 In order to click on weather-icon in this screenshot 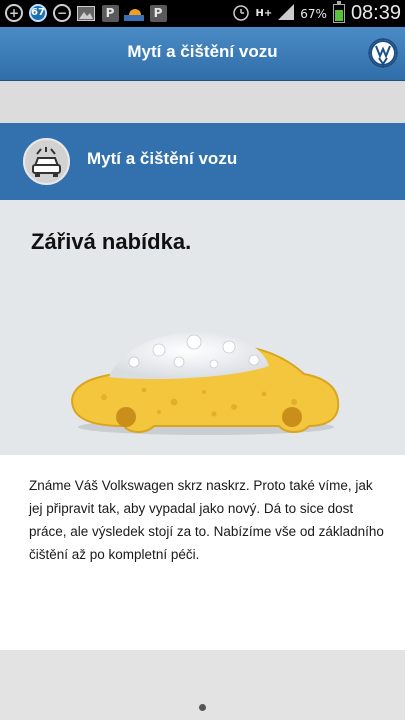, I will do `click(134, 13)`.